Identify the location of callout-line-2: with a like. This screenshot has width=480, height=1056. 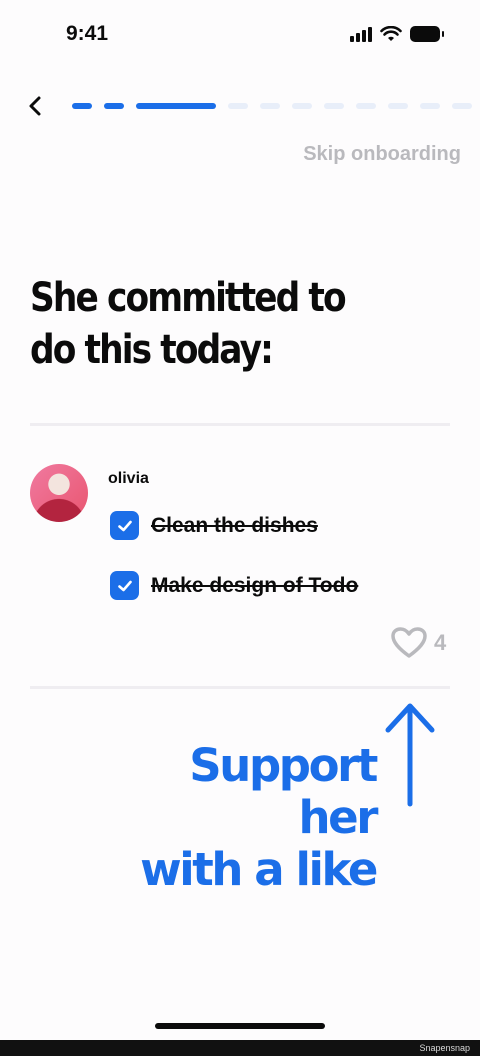
(259, 869).